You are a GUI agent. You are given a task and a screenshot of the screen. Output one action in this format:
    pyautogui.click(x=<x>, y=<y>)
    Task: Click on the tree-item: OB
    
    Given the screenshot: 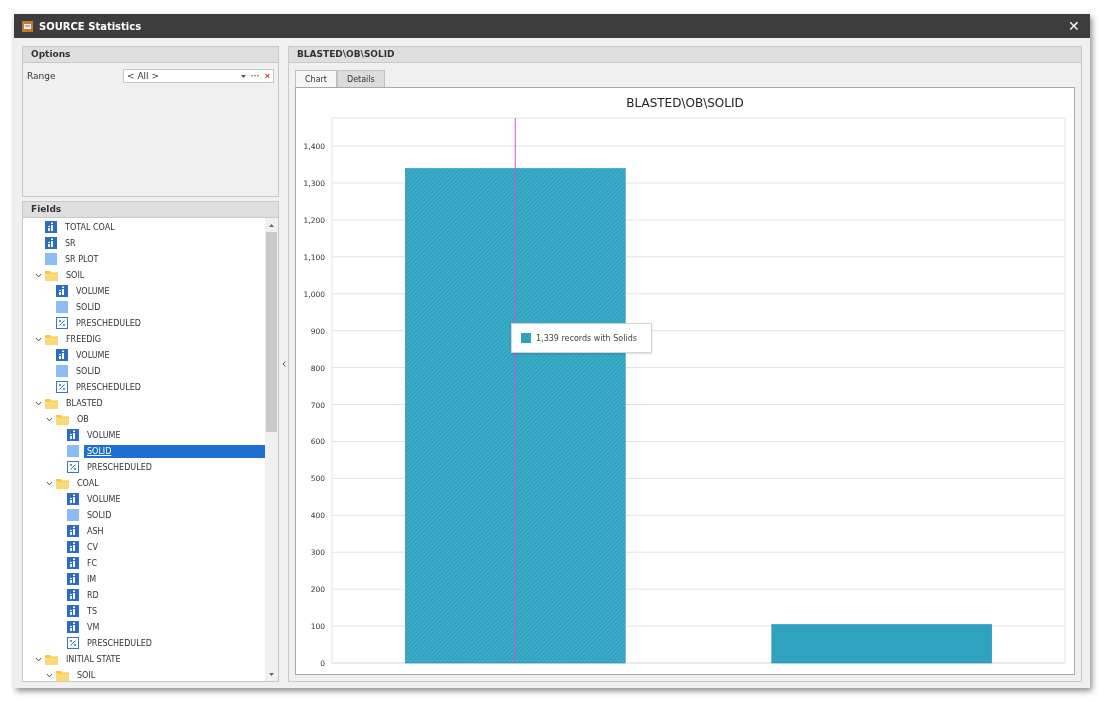 What is the action you would take?
    pyautogui.click(x=83, y=419)
    